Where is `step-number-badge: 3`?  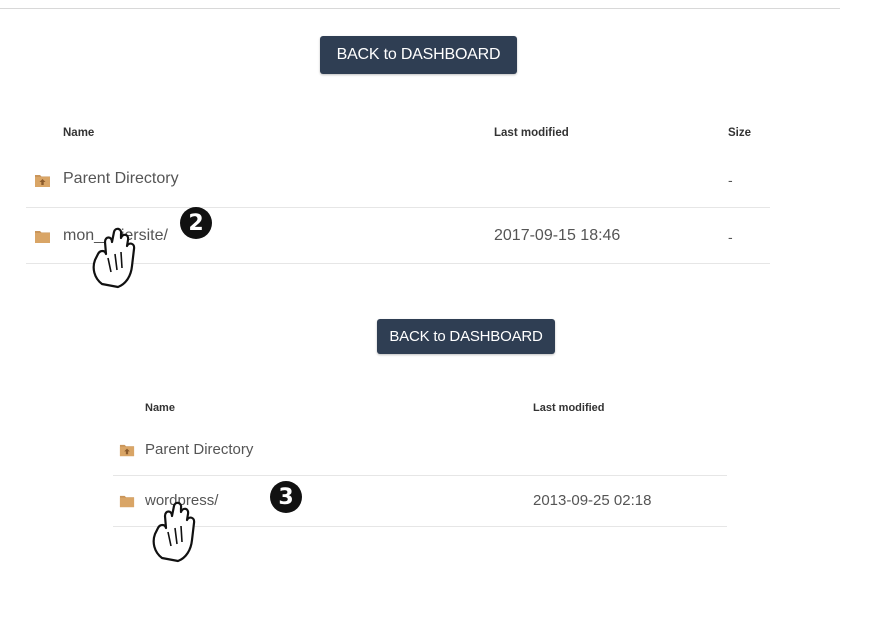 step-number-badge: 3 is located at coordinates (286, 497).